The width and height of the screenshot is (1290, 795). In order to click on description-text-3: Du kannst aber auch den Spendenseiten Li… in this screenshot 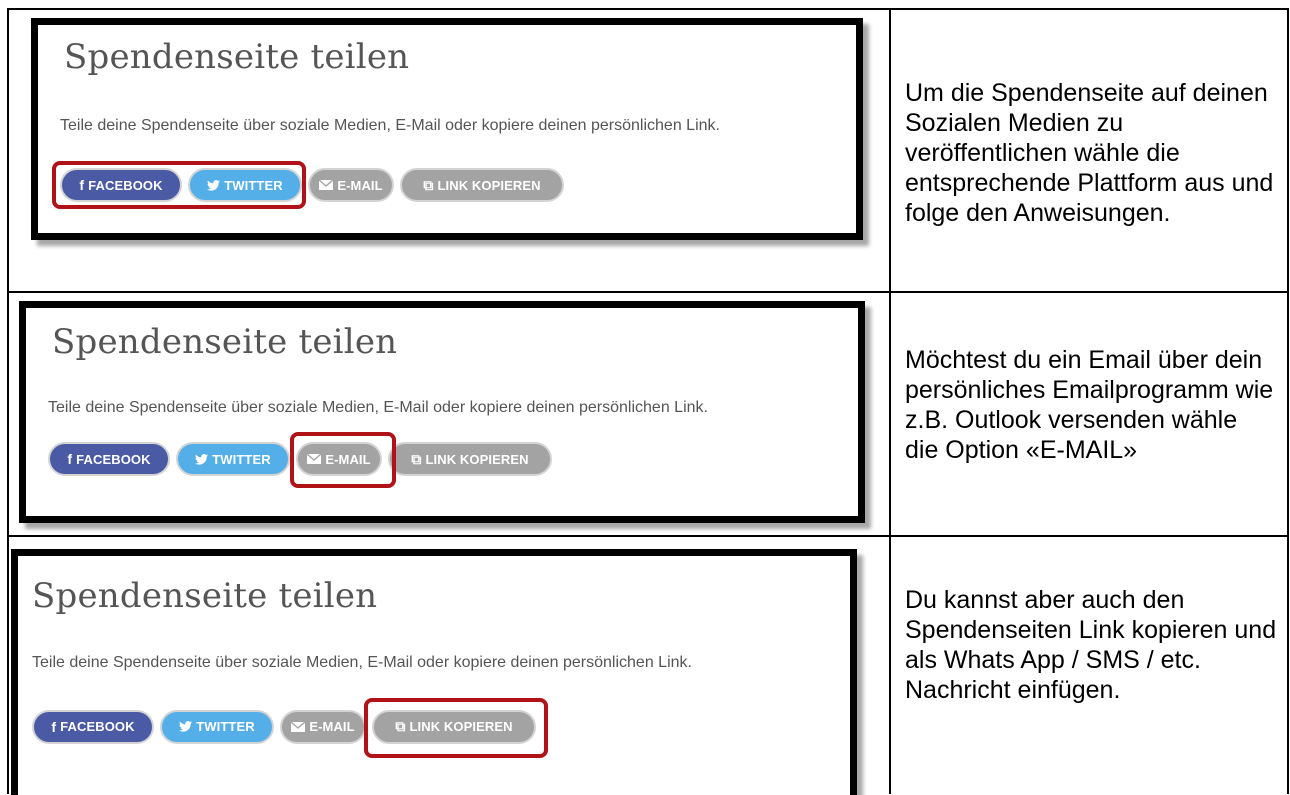, I will do `click(1091, 644)`.